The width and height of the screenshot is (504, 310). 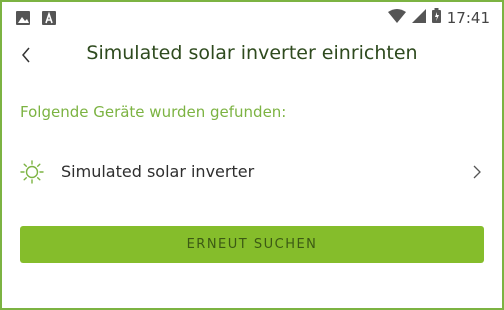 What do you see at coordinates (49, 19) in the screenshot?
I see `a-icon` at bounding box center [49, 19].